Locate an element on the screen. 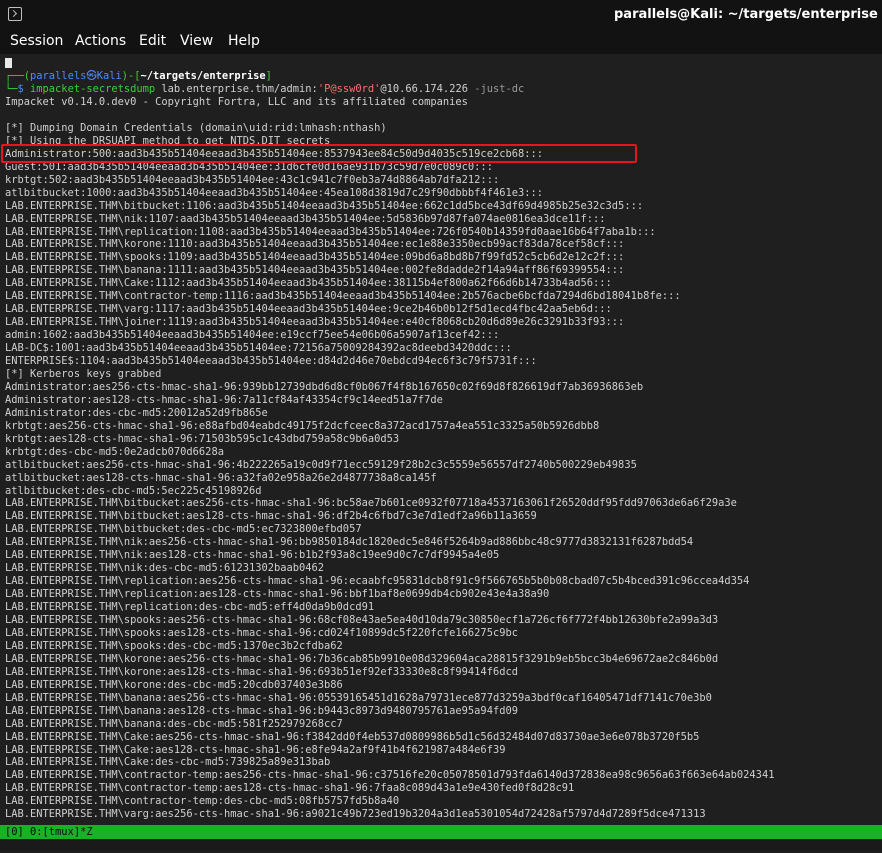  output-line: [*] Kerberos keys grabbed is located at coordinates (83, 373).